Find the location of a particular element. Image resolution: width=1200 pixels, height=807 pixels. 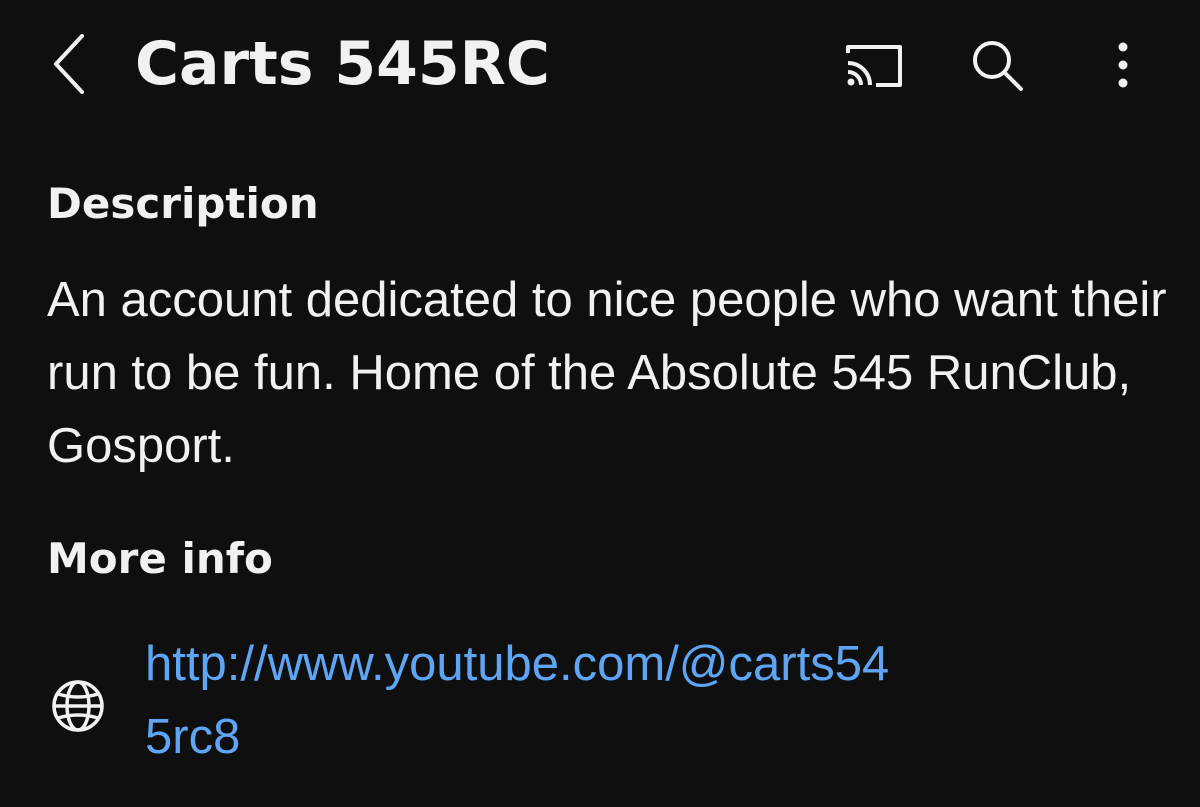

back-button is located at coordinates (70, 64).